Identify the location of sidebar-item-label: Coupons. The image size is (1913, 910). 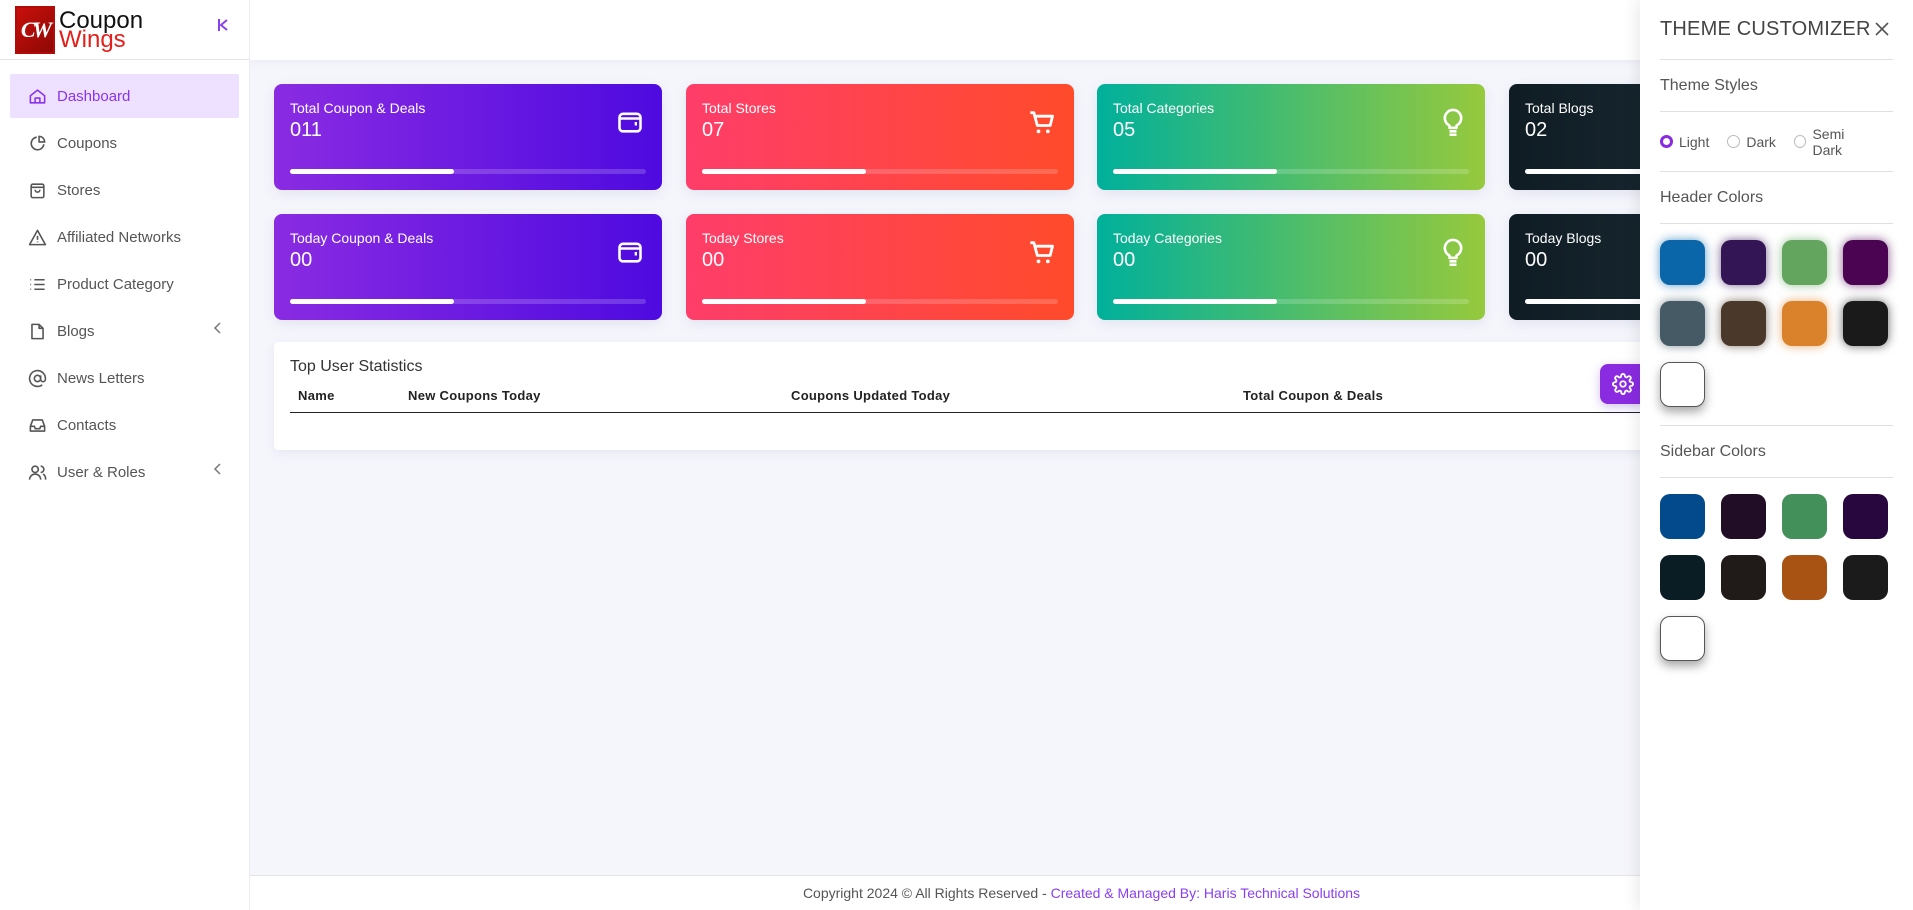
(87, 143).